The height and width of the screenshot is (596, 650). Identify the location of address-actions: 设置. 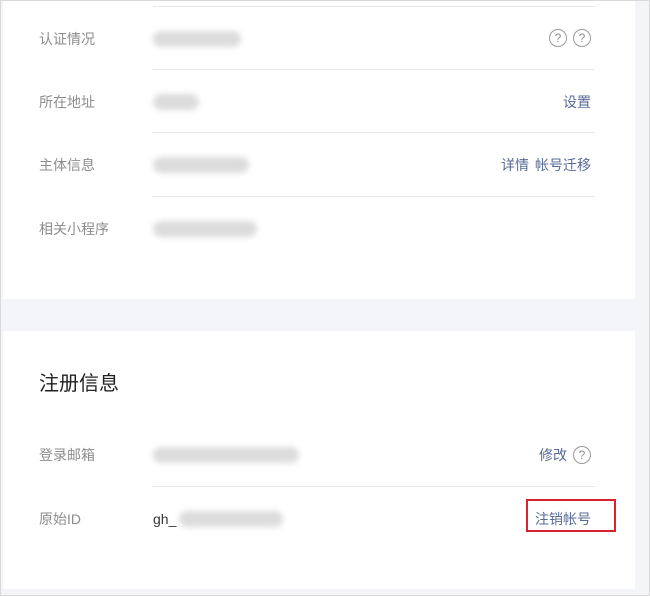
(577, 102).